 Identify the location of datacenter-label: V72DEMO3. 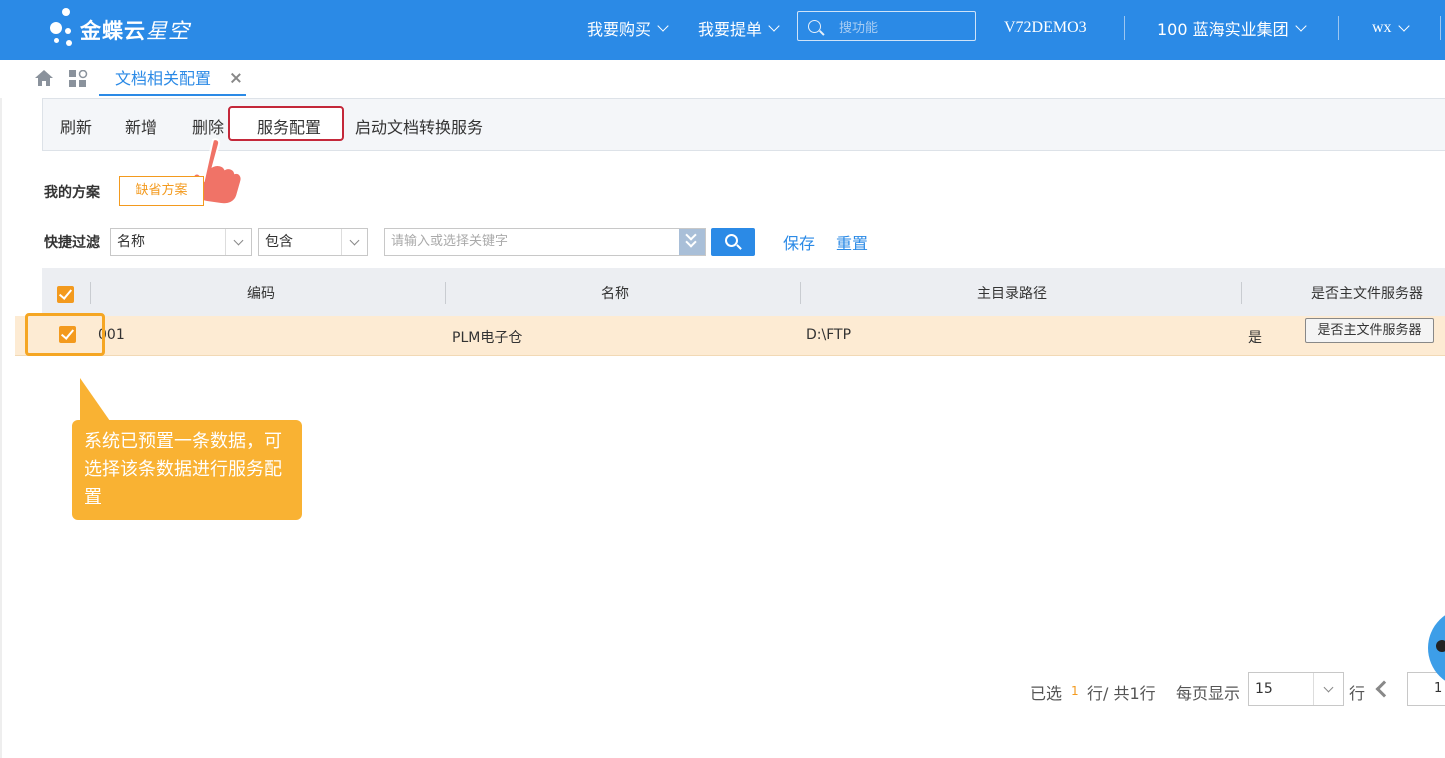
(1045, 27).